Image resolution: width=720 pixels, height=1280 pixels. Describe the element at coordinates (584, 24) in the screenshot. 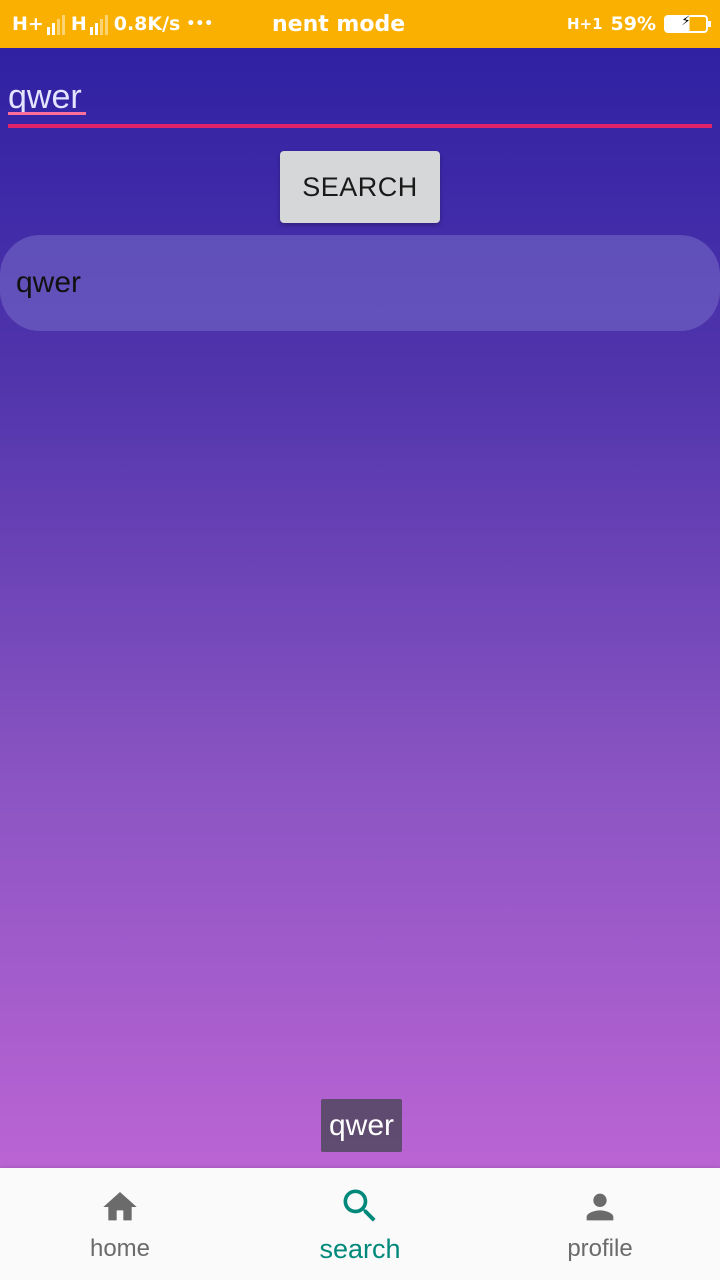

I see `network-type-right: H+1` at that location.